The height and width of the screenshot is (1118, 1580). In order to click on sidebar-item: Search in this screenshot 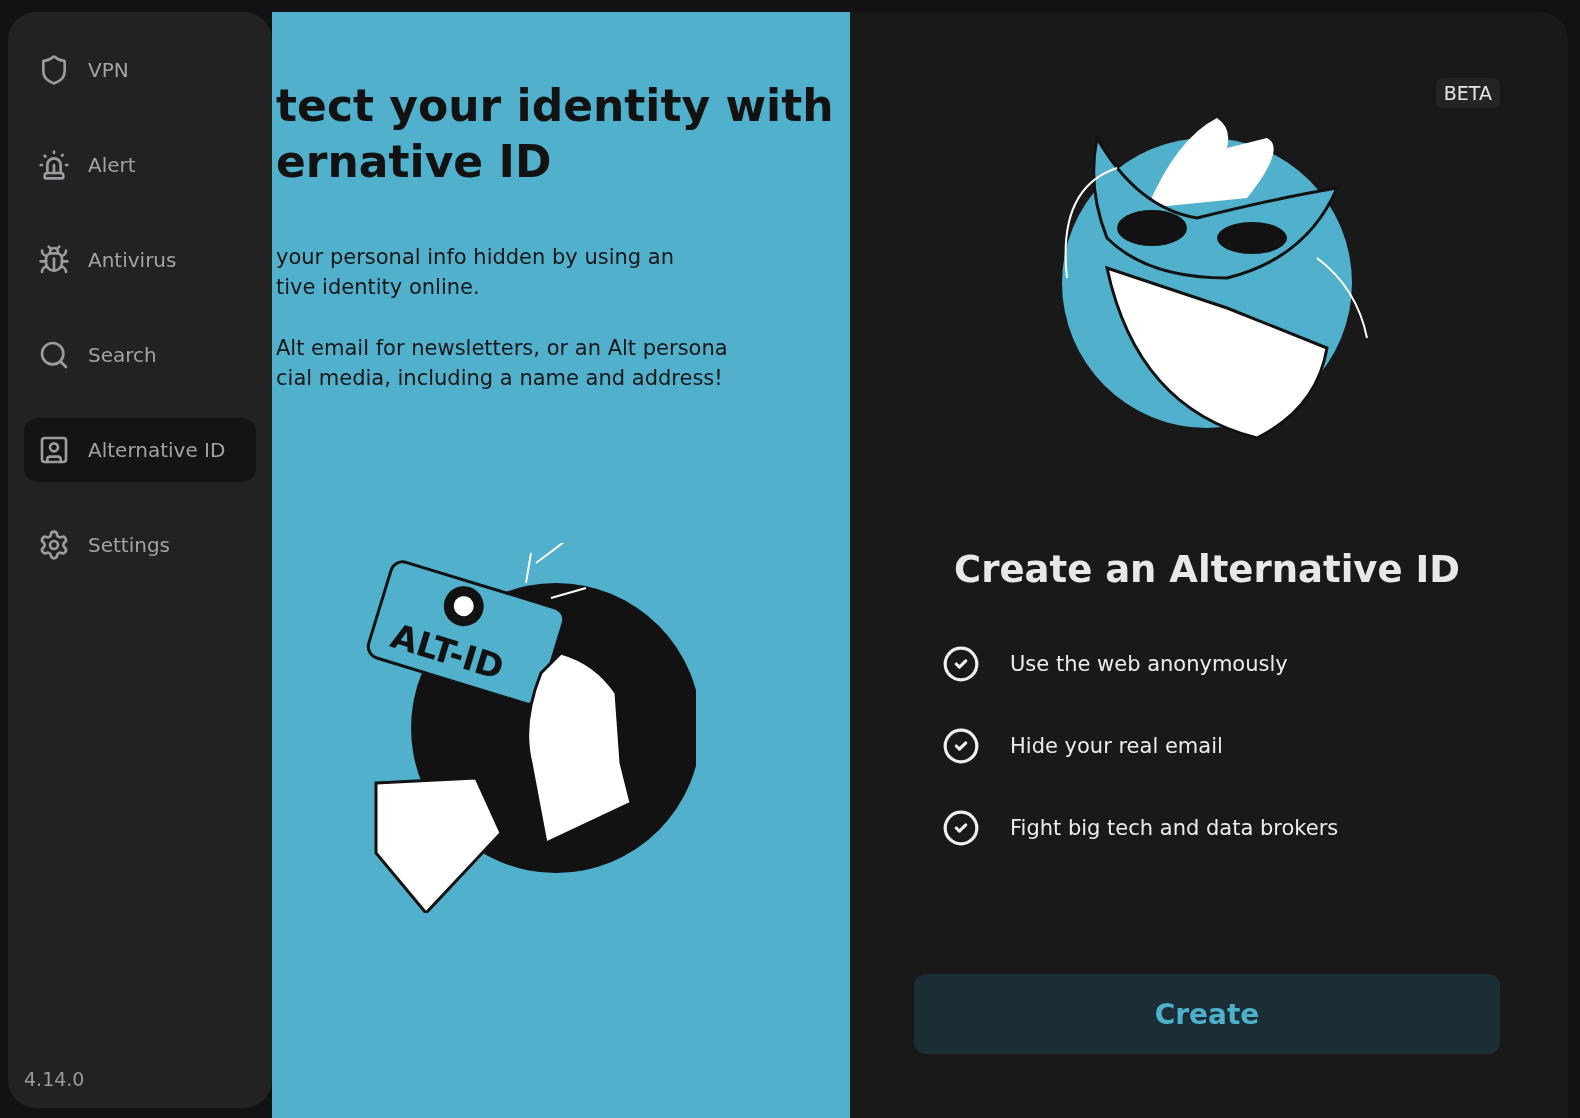, I will do `click(140, 355)`.